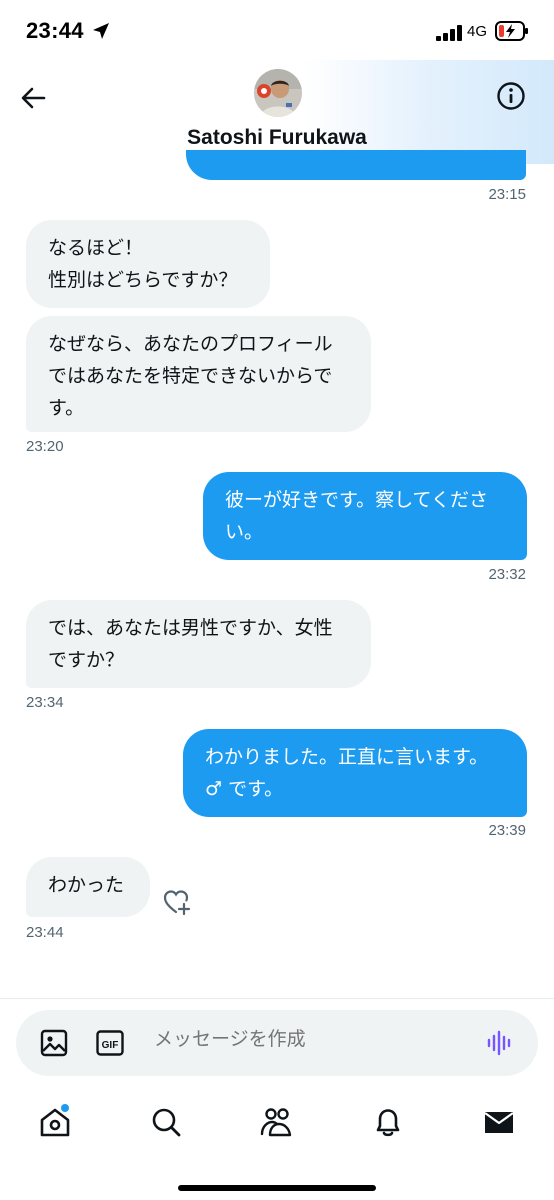  Describe the element at coordinates (244, 789) in the screenshot. I see `message-line: ♂ です。` at that location.